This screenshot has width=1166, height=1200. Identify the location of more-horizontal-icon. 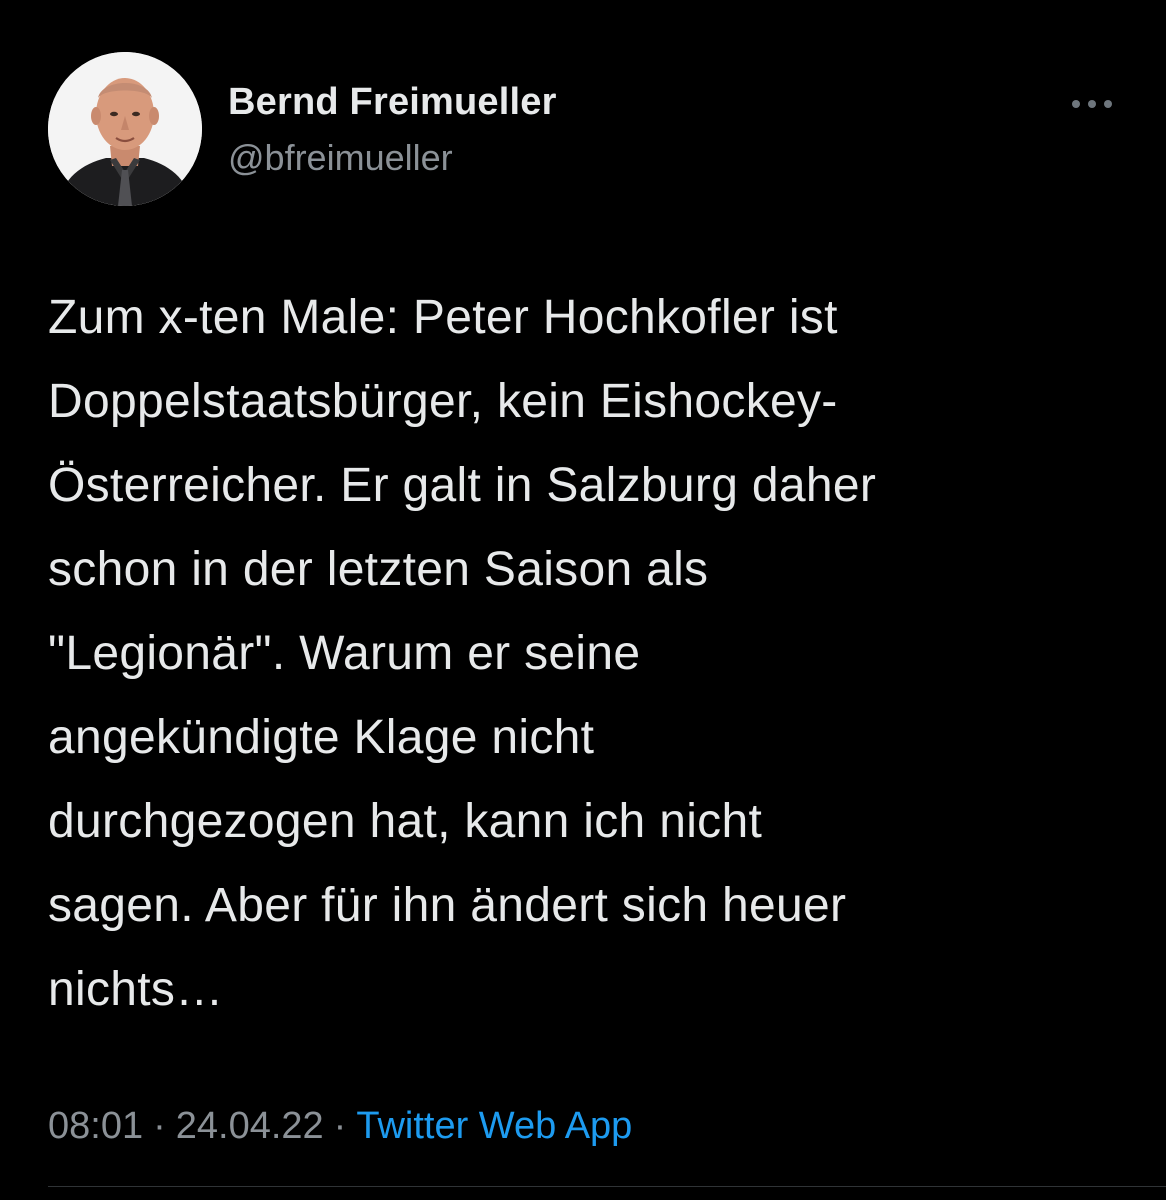
(1092, 104).